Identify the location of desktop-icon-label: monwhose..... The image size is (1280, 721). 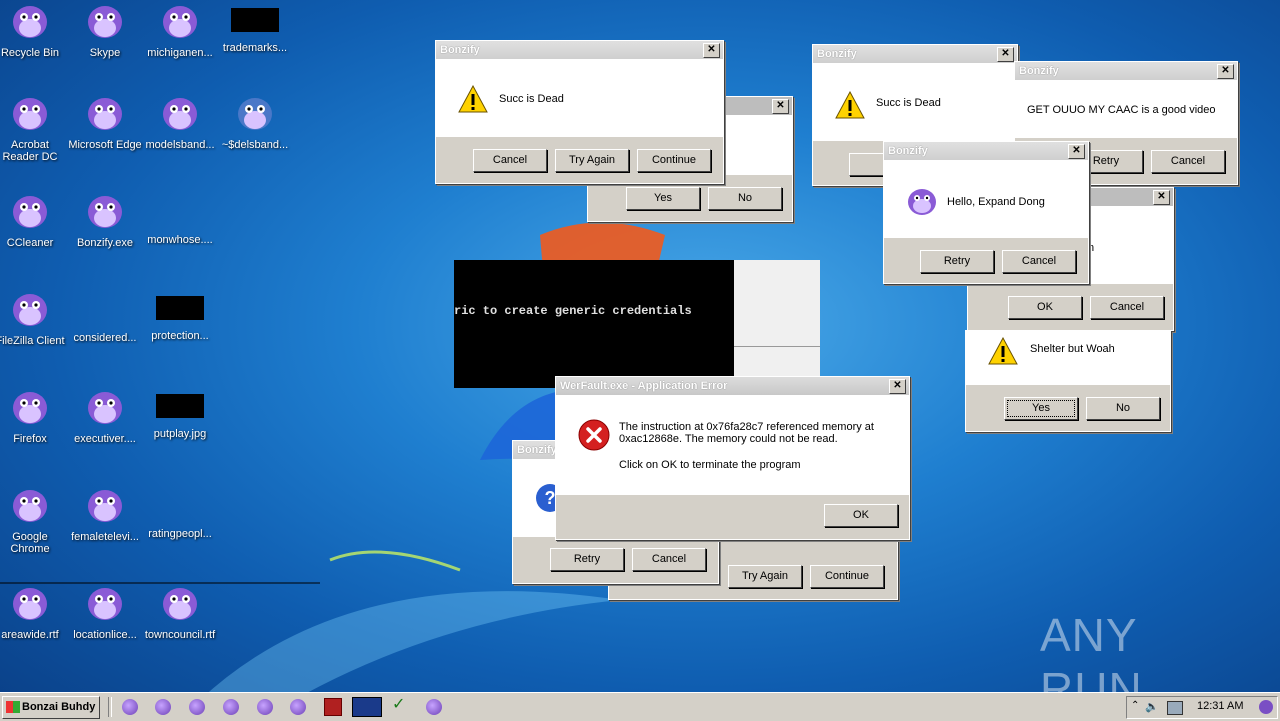
(180, 240).